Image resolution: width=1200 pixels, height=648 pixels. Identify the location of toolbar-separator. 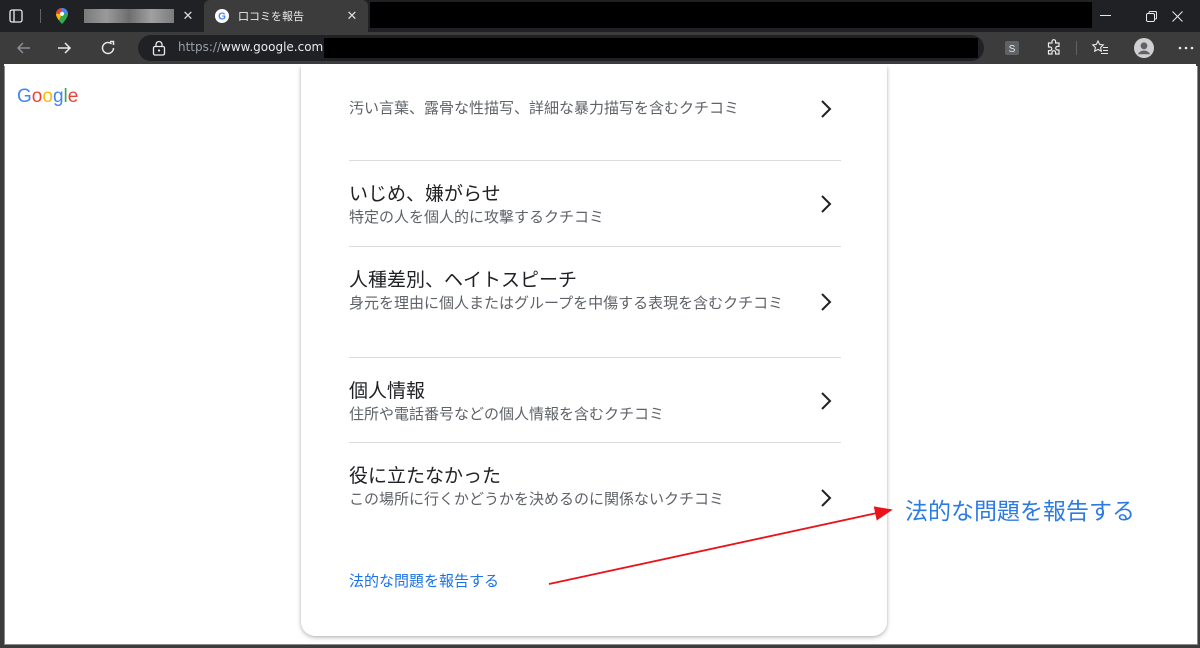
(1076, 48).